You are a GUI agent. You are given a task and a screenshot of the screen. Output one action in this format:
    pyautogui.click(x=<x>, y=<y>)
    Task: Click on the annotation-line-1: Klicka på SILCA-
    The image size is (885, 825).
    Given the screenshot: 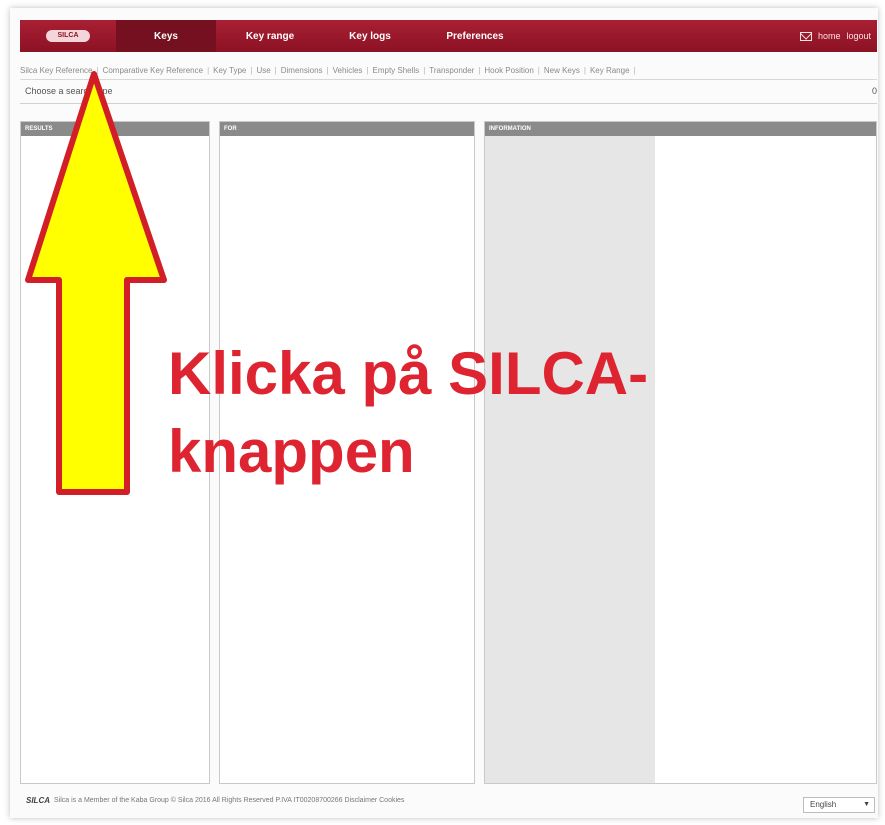 What is the action you would take?
    pyautogui.click(x=408, y=373)
    